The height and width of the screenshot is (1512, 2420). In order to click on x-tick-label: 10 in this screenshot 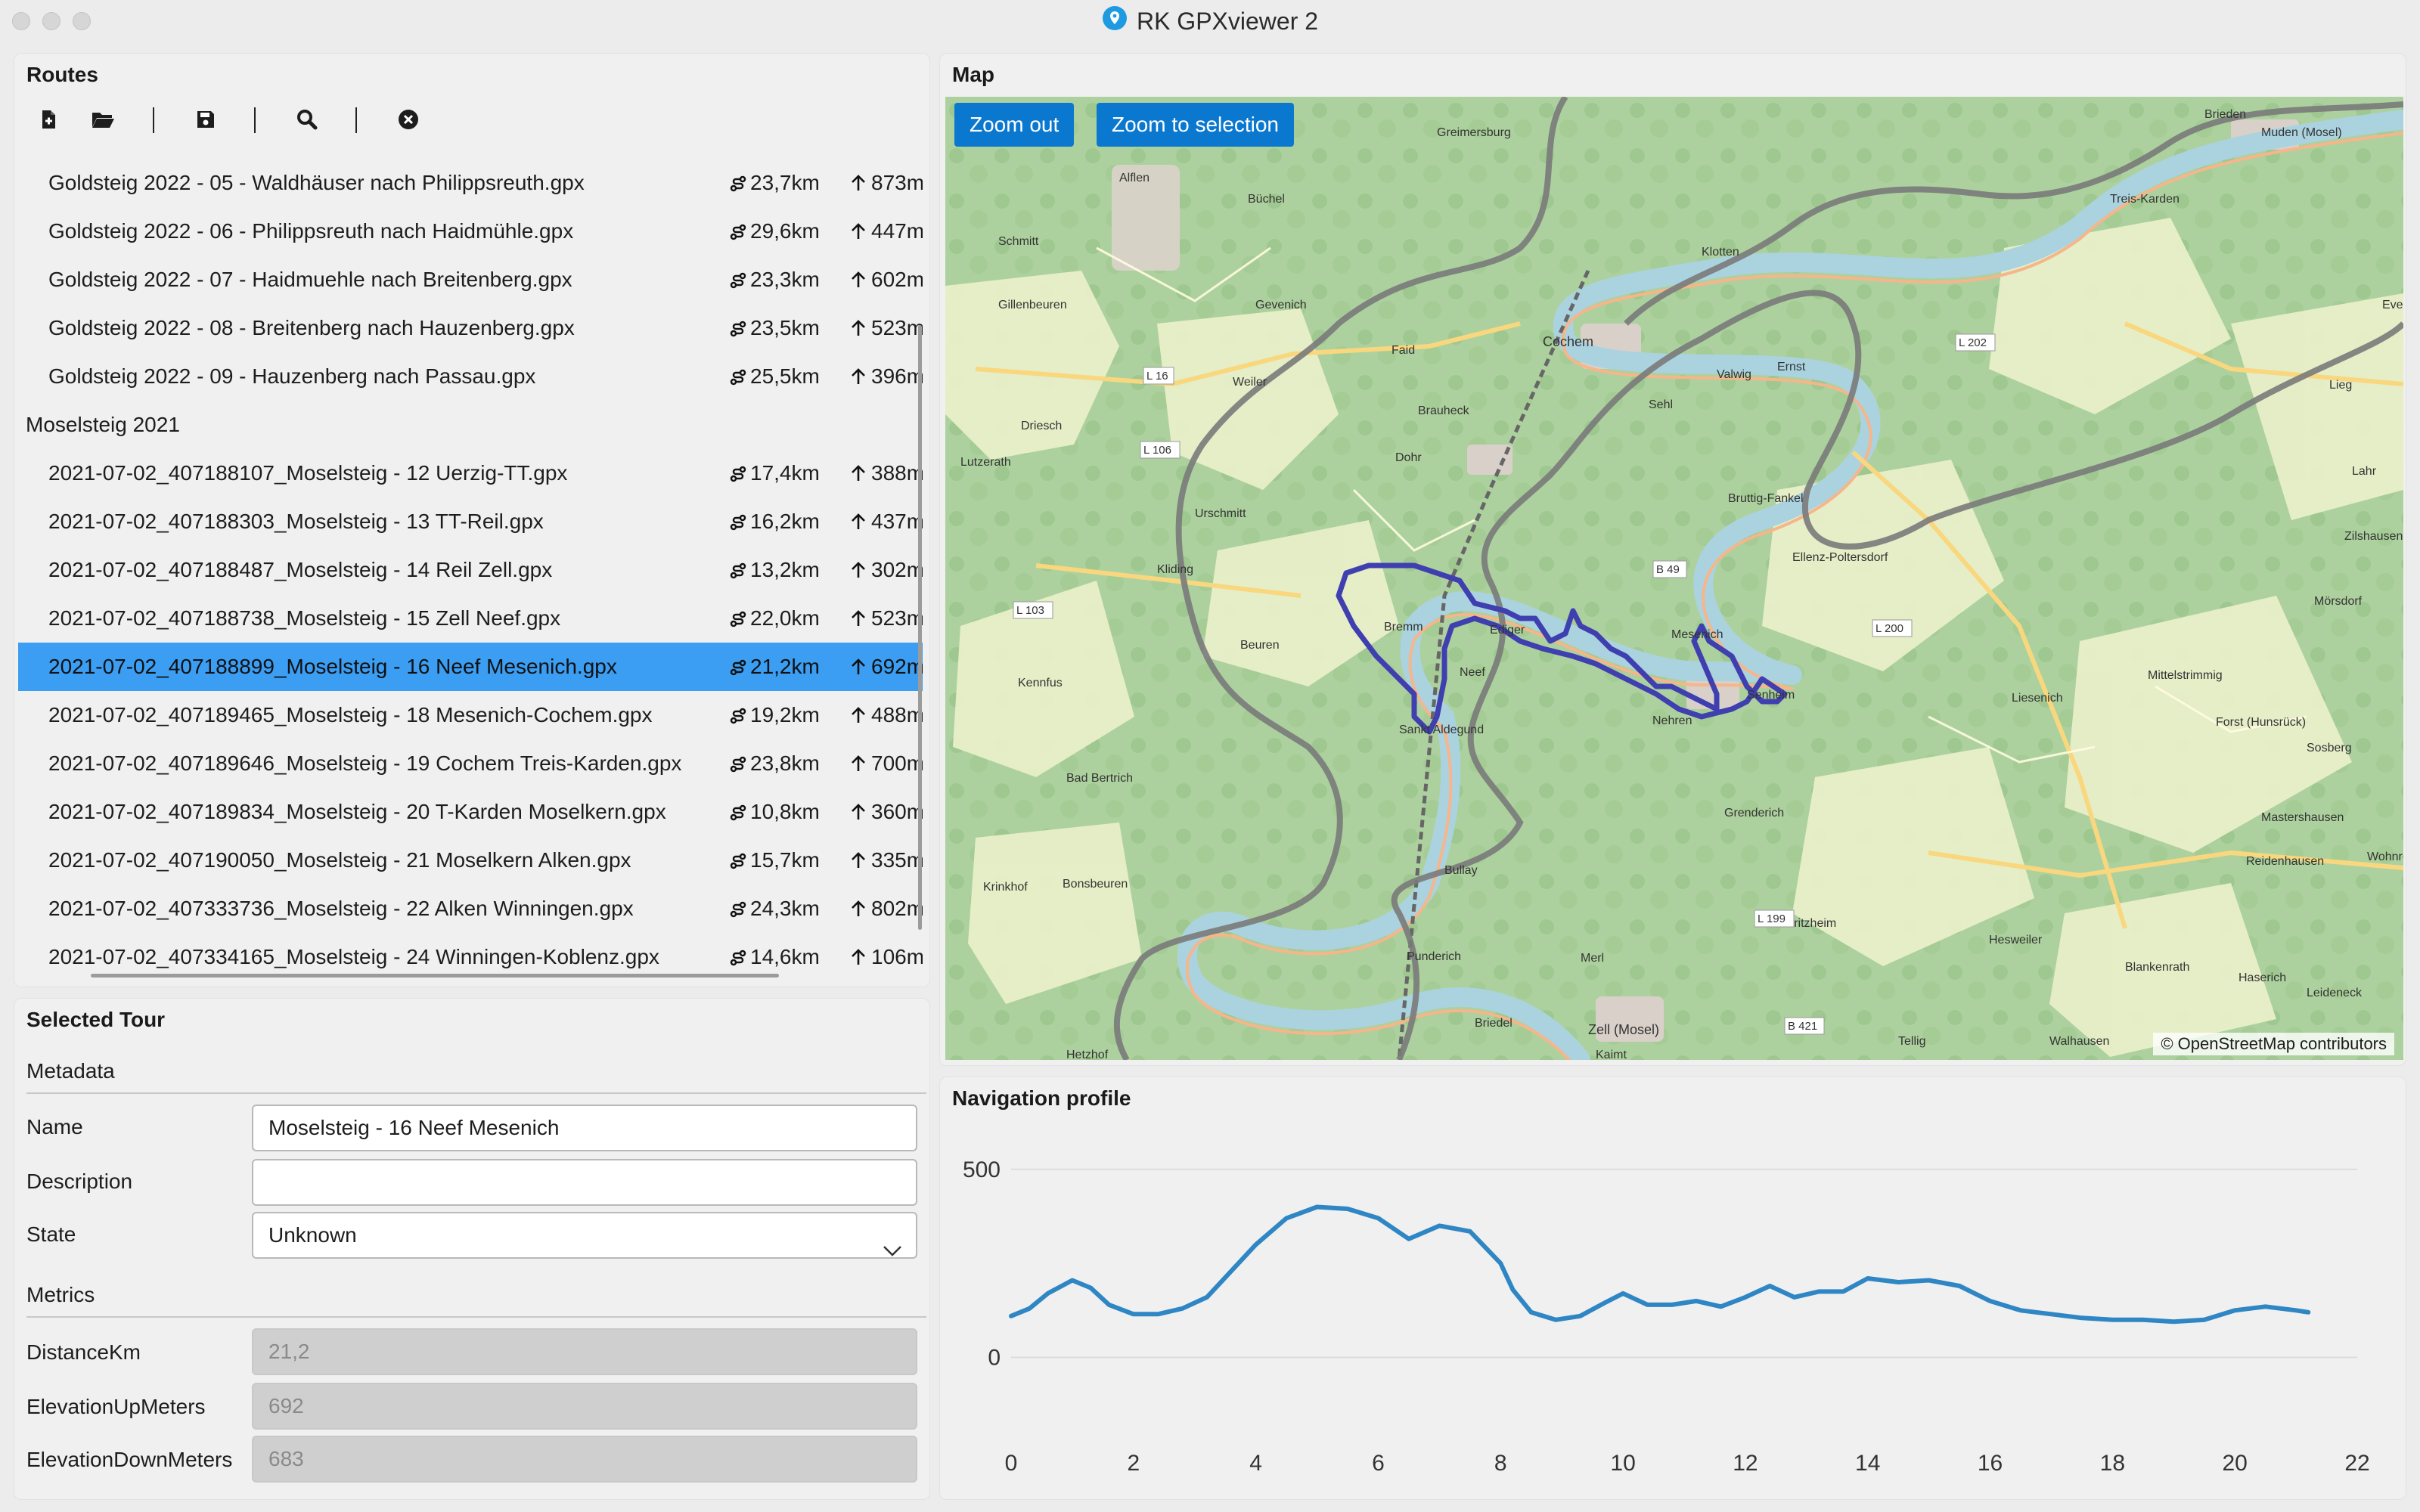, I will do `click(1622, 1463)`.